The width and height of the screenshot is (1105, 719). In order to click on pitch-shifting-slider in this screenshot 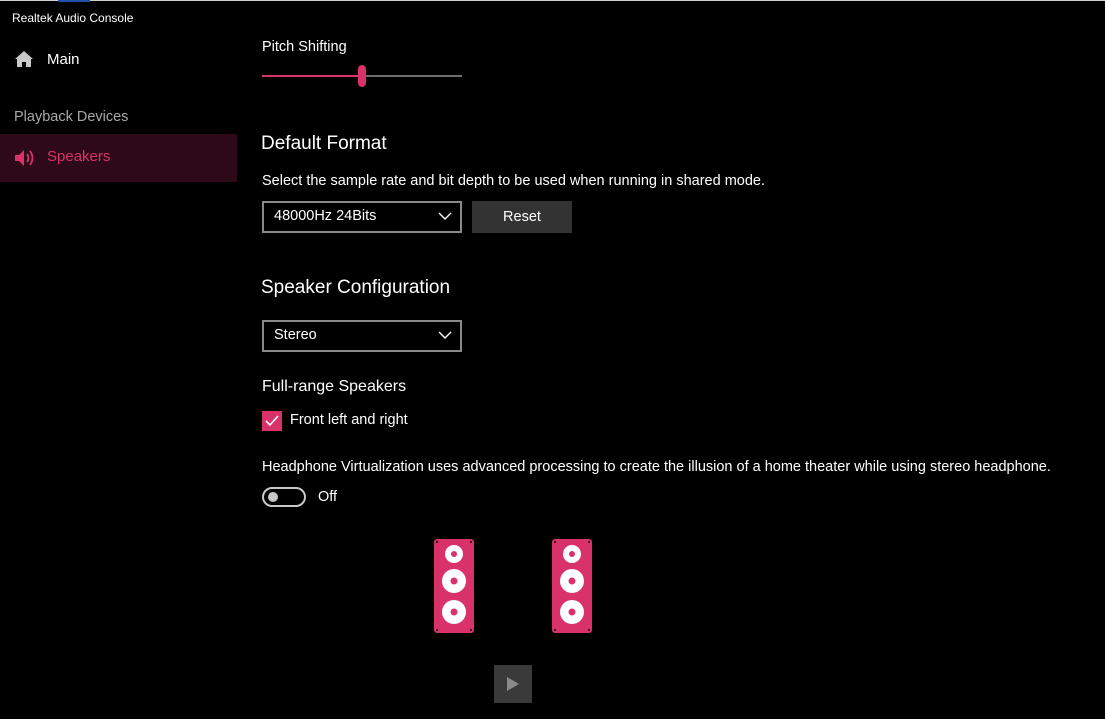, I will do `click(362, 76)`.